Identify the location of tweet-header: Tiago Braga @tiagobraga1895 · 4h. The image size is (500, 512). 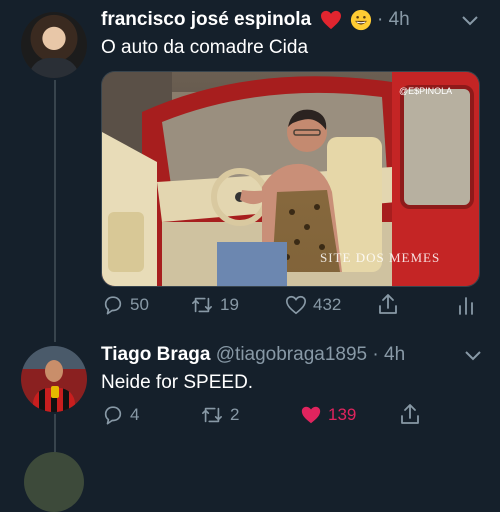
(253, 355).